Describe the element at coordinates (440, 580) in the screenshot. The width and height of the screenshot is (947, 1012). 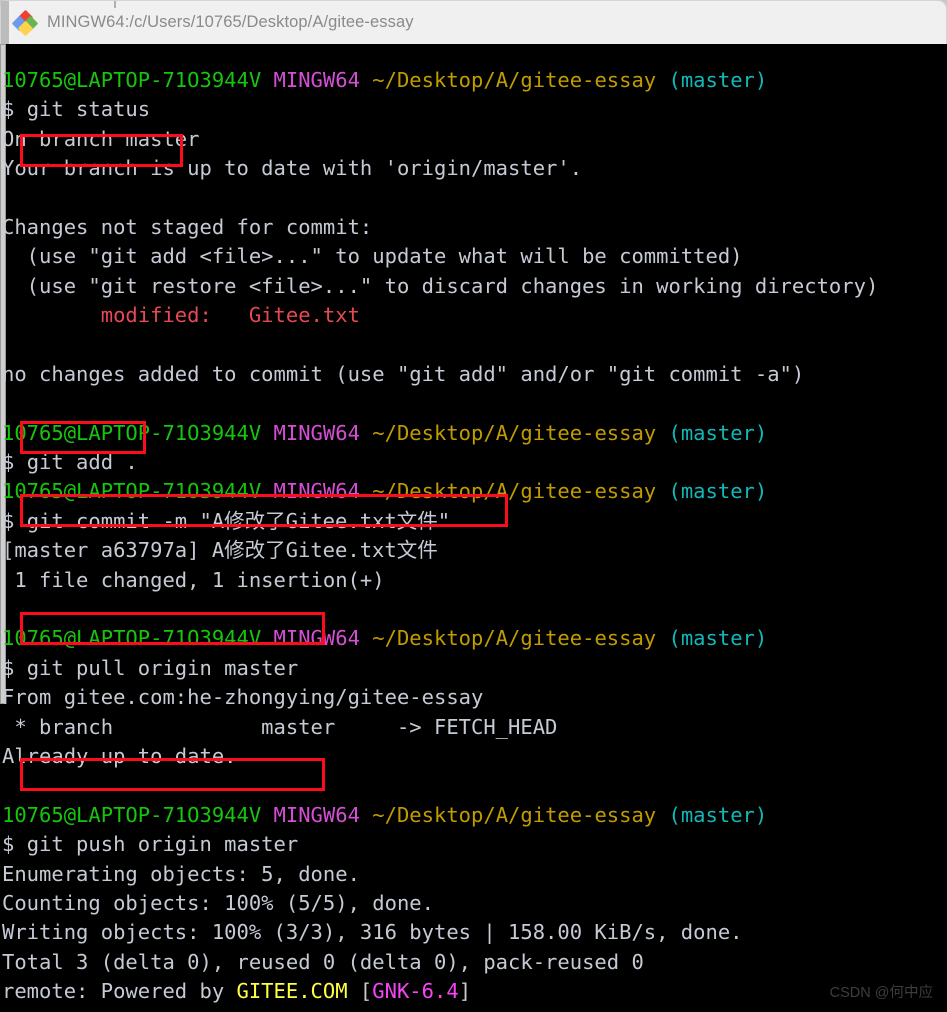
I see `terminal-line-out-9: 1 file changed, 1 insertion(+)` at that location.